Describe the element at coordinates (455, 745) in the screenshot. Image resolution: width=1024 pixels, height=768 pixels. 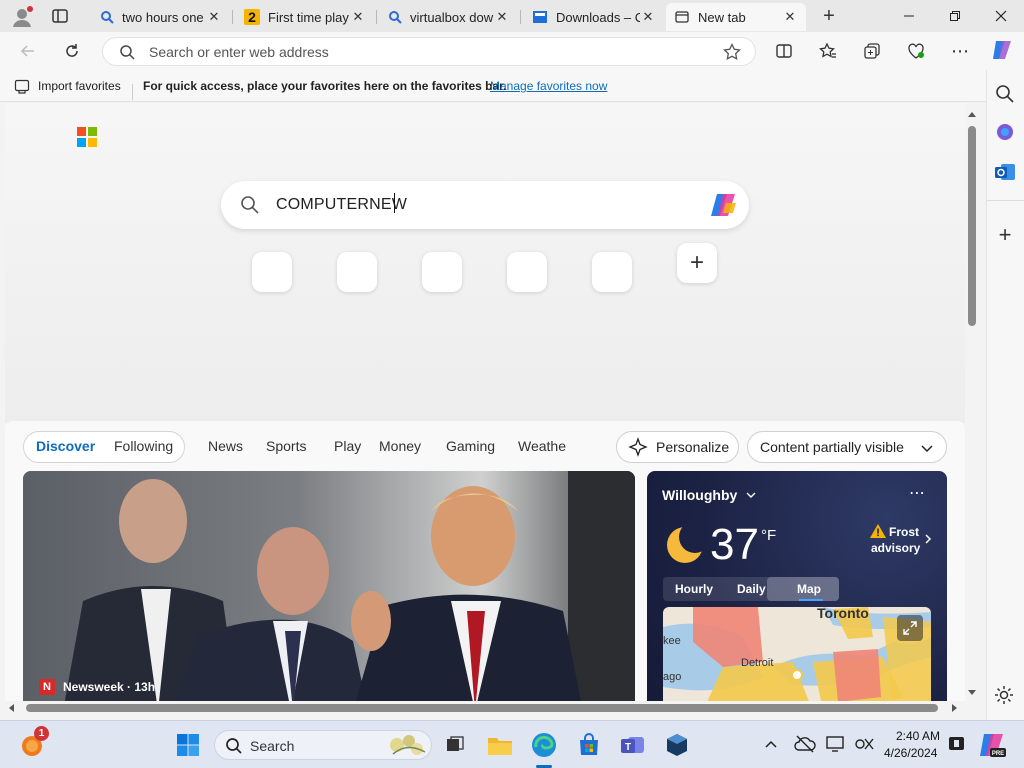
I see `task-view-icon` at that location.